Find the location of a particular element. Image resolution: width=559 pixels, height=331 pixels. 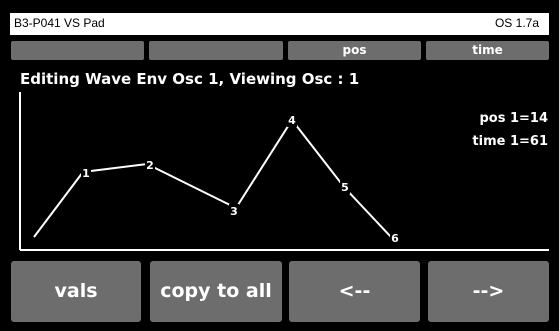

envelope-point-label-5: 5 is located at coordinates (345, 187).